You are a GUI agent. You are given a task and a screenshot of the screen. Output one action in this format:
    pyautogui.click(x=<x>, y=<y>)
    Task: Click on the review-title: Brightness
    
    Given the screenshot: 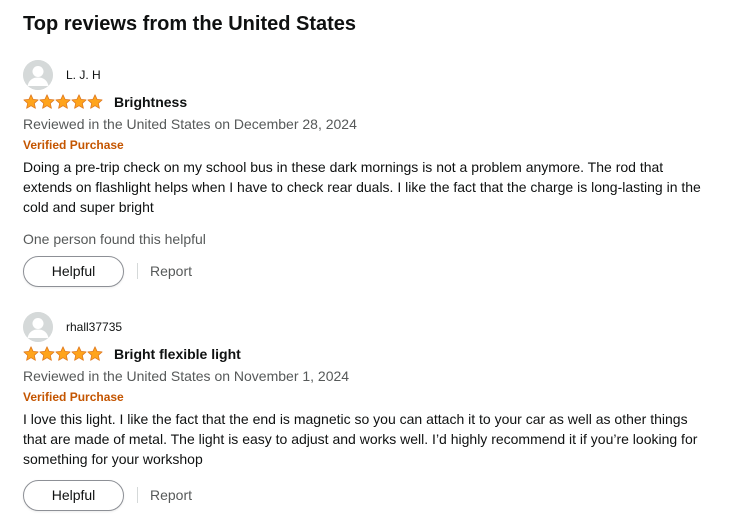 What is the action you would take?
    pyautogui.click(x=150, y=102)
    